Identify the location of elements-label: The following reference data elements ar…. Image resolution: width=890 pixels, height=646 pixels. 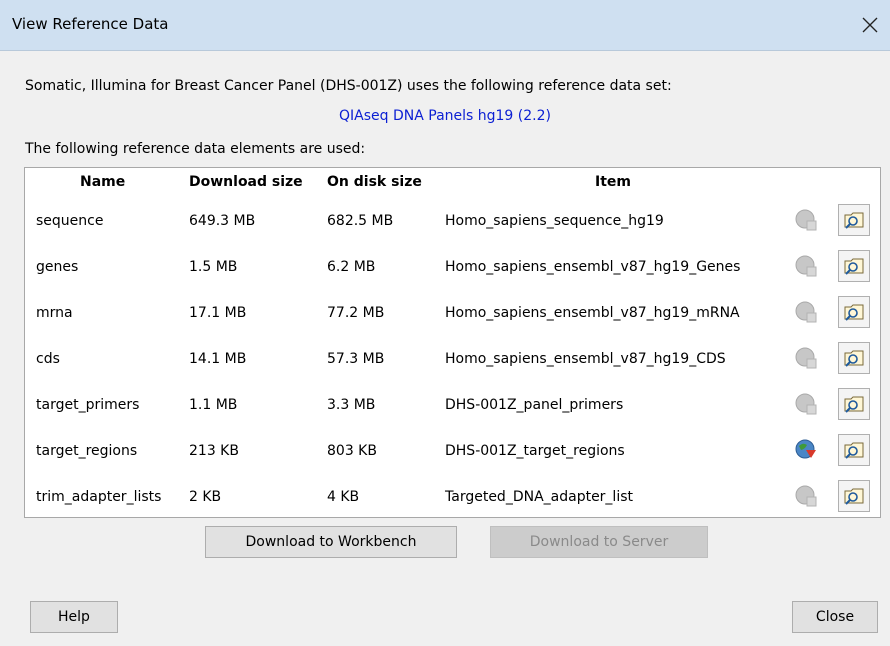
(195, 149).